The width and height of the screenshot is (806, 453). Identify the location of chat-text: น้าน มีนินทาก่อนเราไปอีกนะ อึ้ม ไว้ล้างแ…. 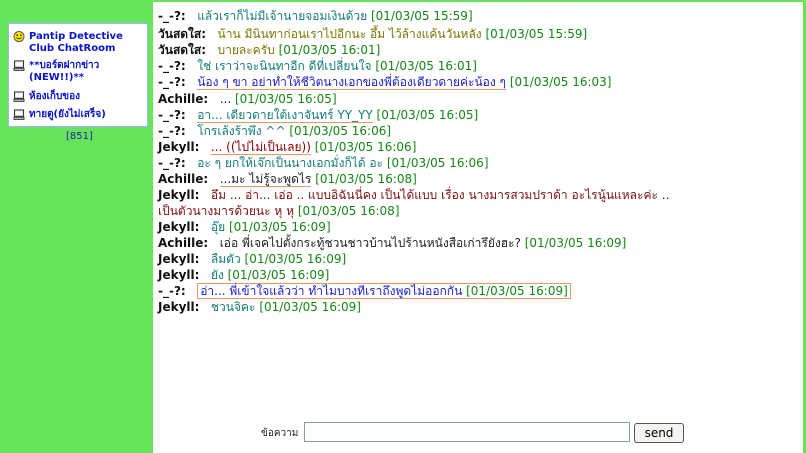
(349, 34).